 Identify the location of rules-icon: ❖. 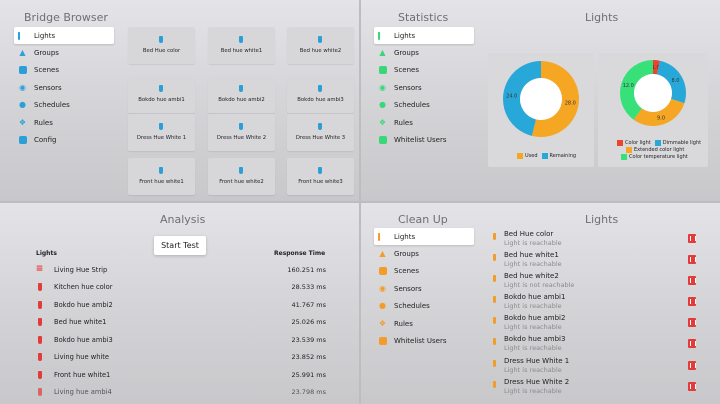
(382, 323).